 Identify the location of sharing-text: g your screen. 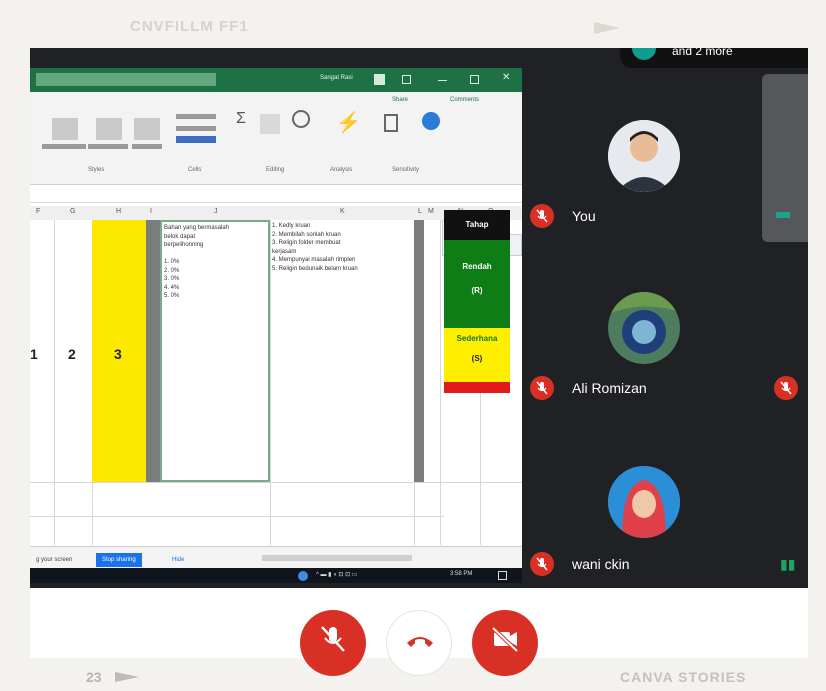
(54, 560).